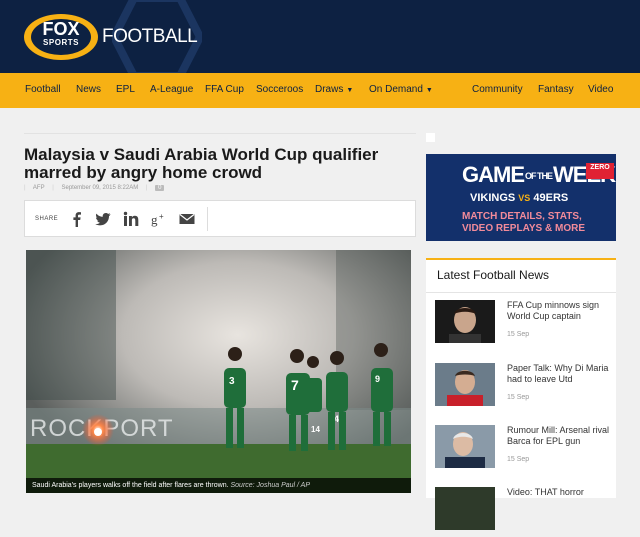 The width and height of the screenshot is (640, 537). What do you see at coordinates (224, 89) in the screenshot?
I see `nav-item-ffa-cup: FFA Cup` at bounding box center [224, 89].